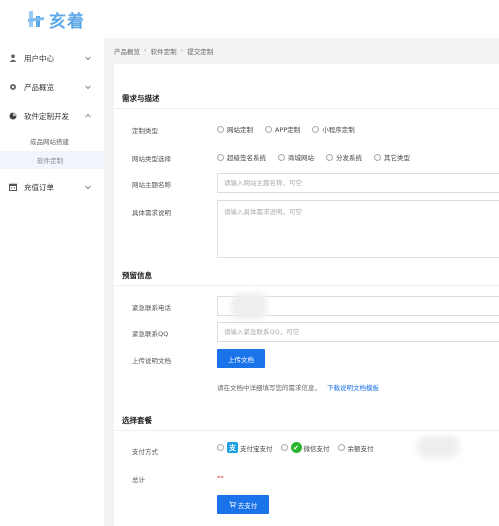 This screenshot has width=499, height=526. Describe the element at coordinates (13, 58) in the screenshot. I see `user-icon` at that location.